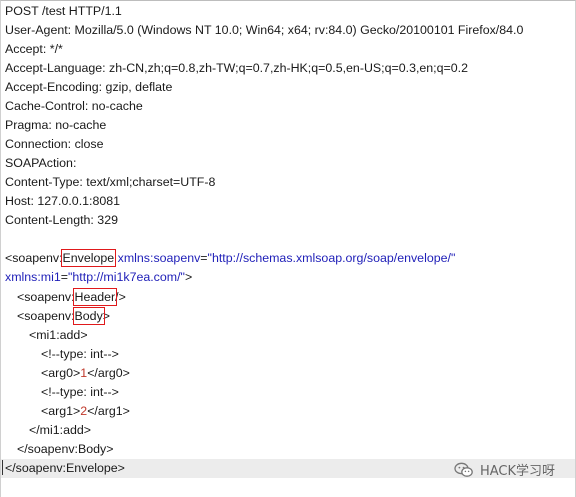  Describe the element at coordinates (54, 144) in the screenshot. I see `header-connection: Connection: close` at that location.